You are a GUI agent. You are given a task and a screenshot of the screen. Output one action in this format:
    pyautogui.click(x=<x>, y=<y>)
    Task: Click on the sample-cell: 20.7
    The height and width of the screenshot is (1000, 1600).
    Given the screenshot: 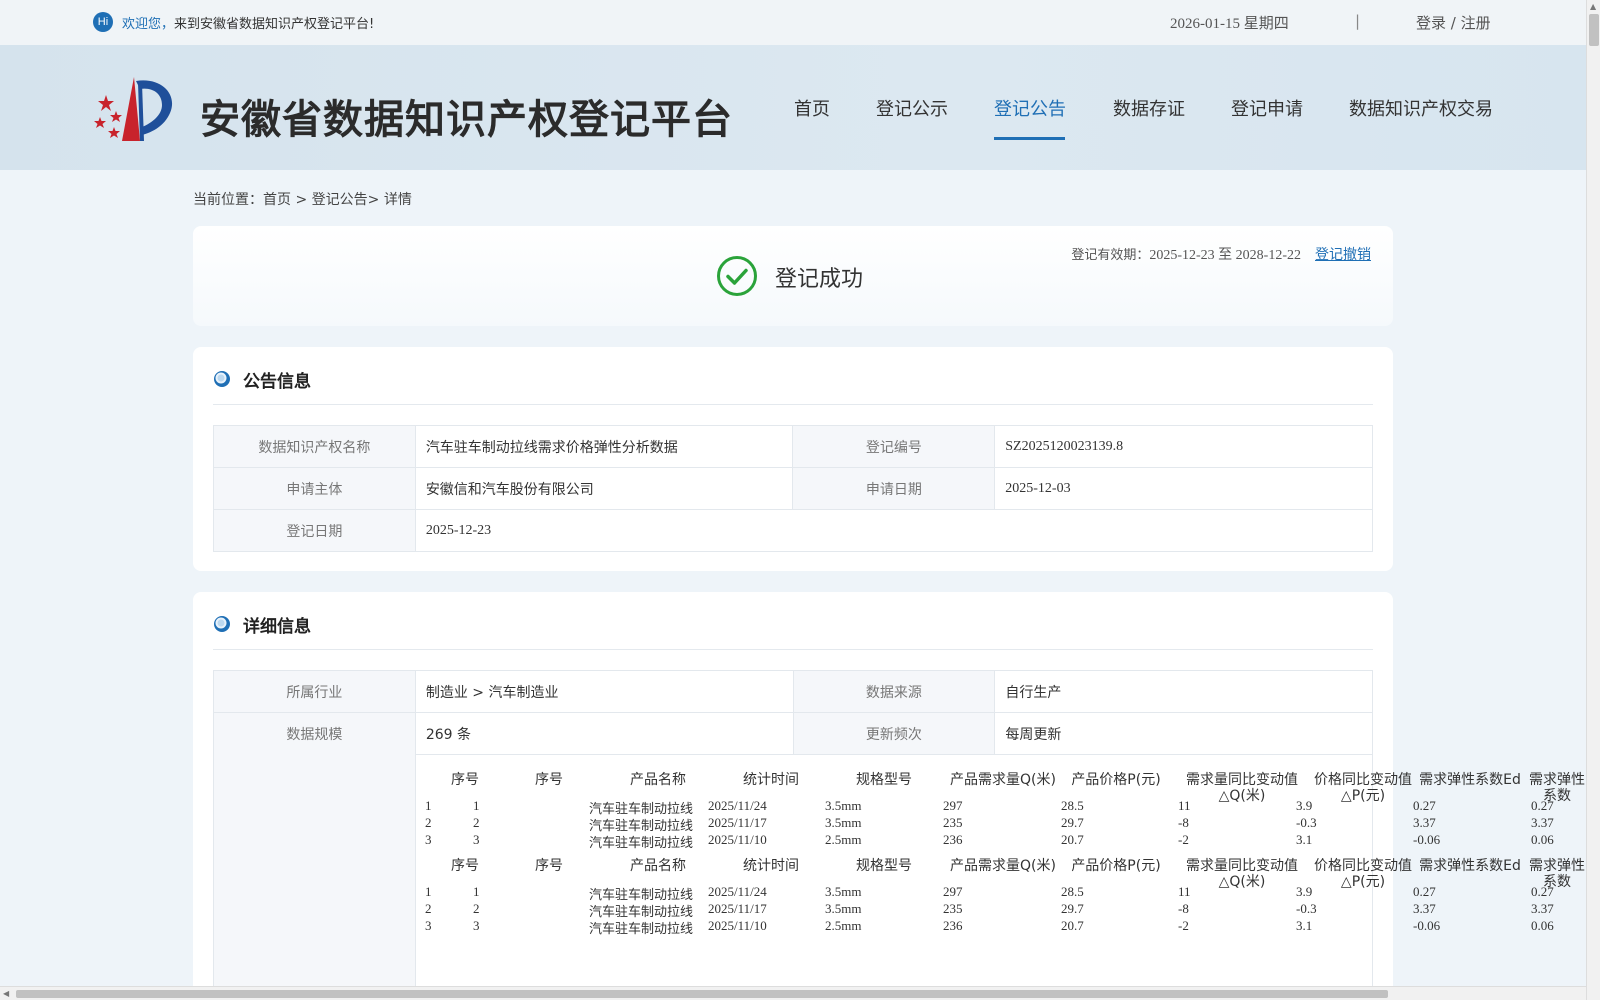 What is the action you would take?
    pyautogui.click(x=1072, y=925)
    